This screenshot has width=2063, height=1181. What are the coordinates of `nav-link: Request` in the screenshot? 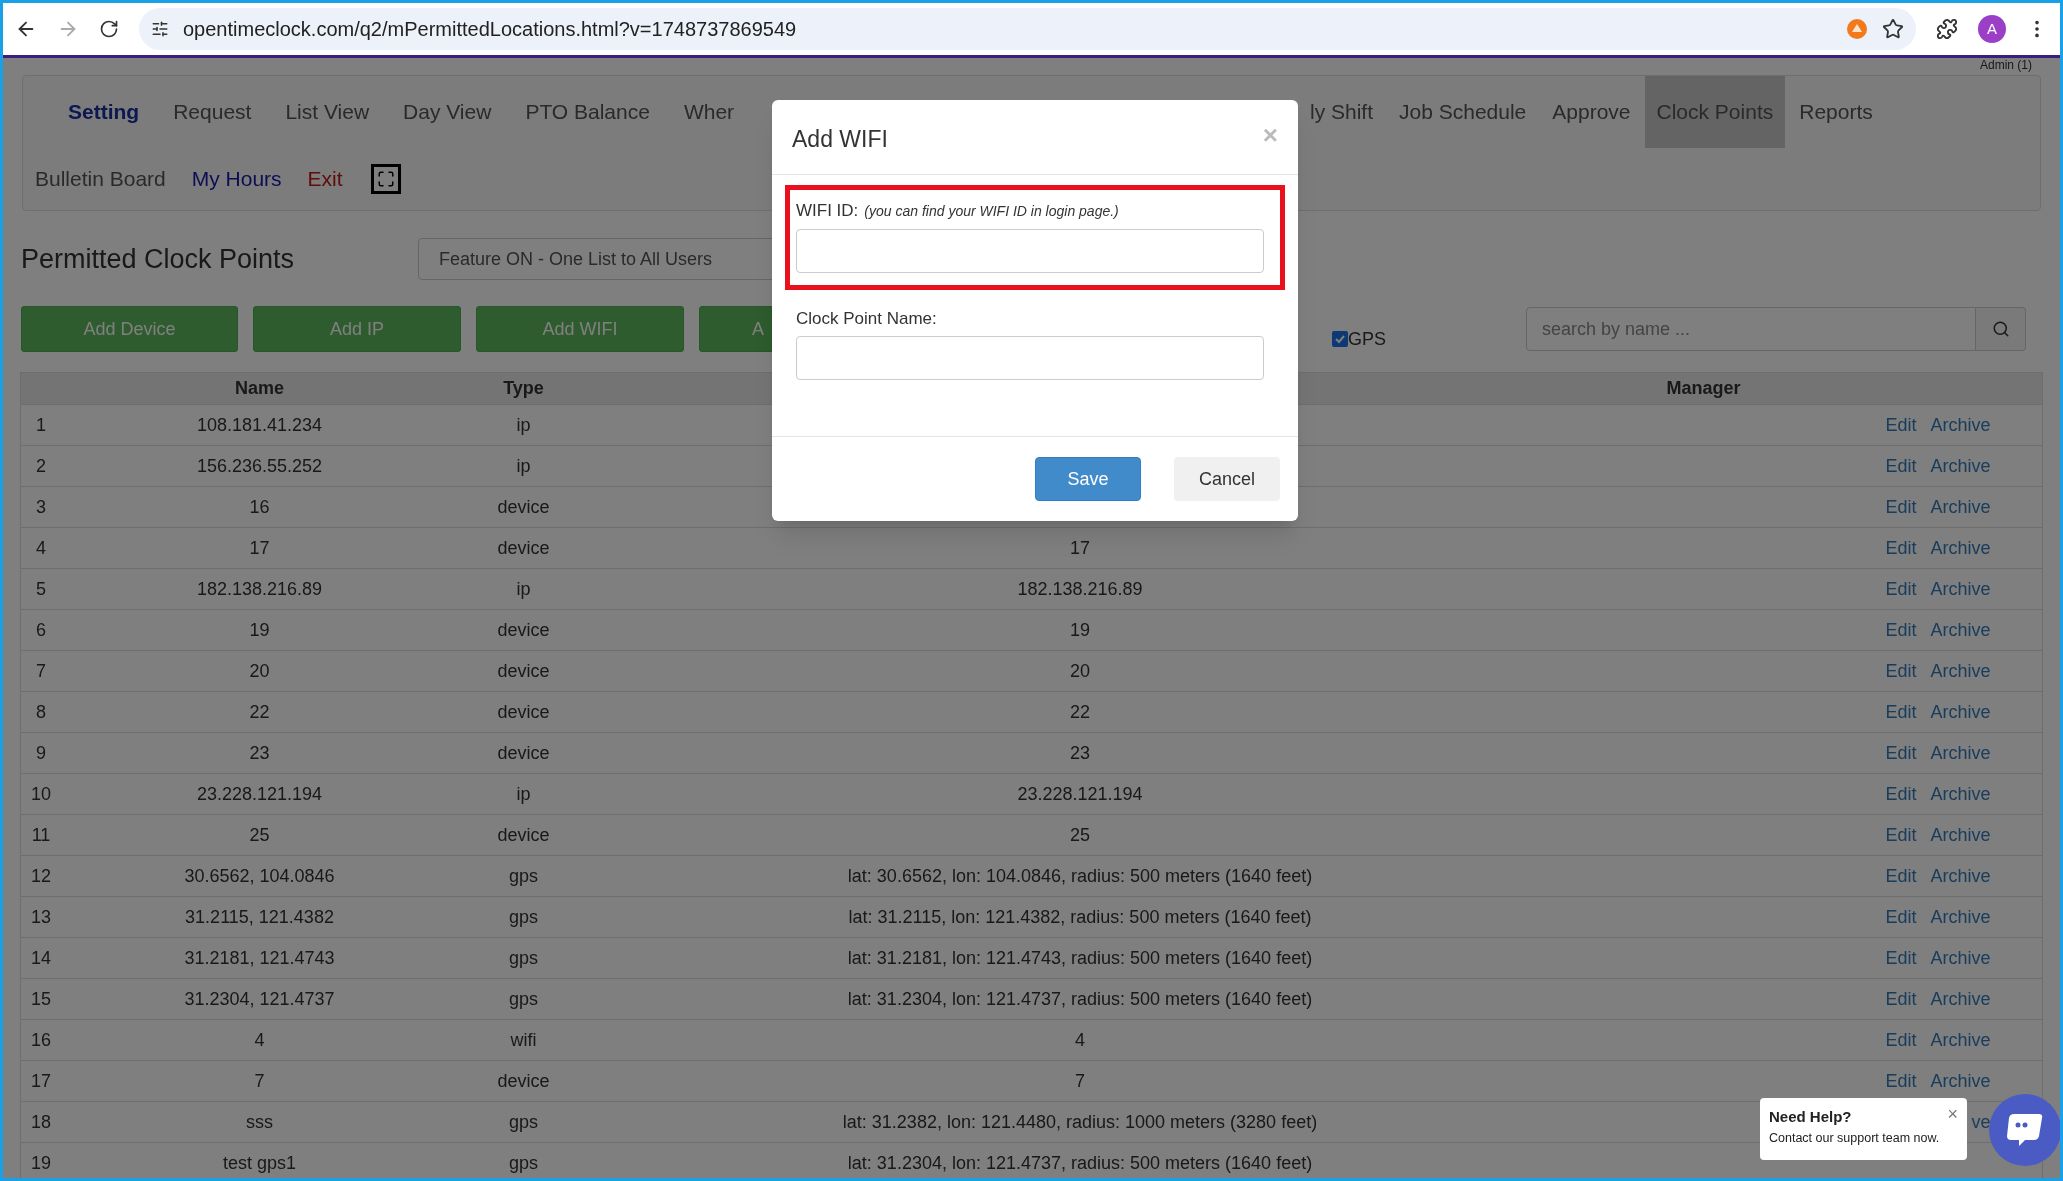 It's located at (212, 112).